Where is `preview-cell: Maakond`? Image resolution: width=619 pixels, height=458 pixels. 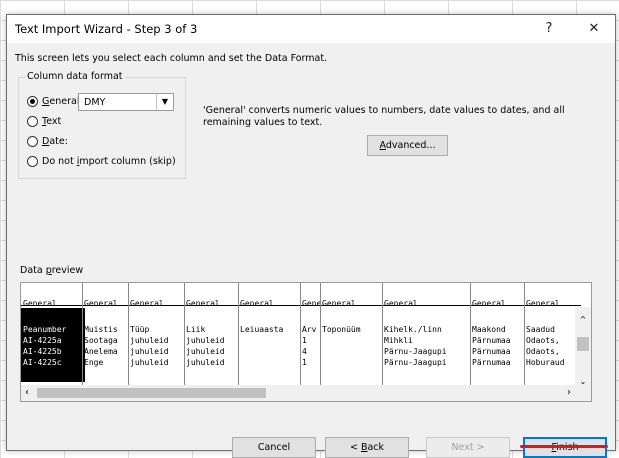
preview-cell: Maakond is located at coordinates (489, 329).